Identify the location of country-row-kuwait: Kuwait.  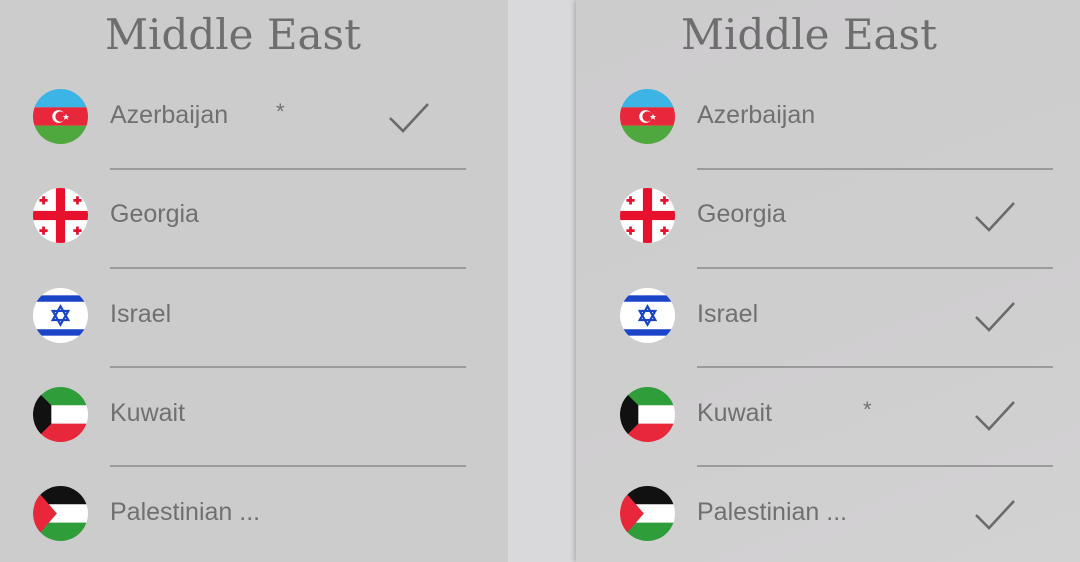
(252, 436).